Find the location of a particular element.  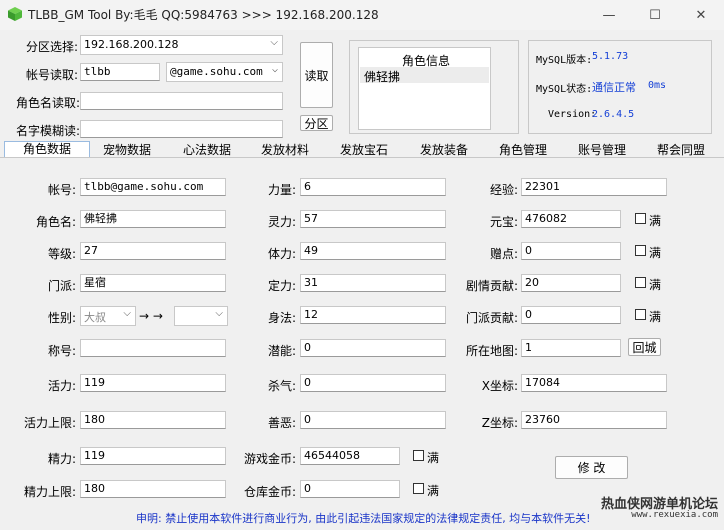

tab-role-data: 角色数据 is located at coordinates (47, 149).